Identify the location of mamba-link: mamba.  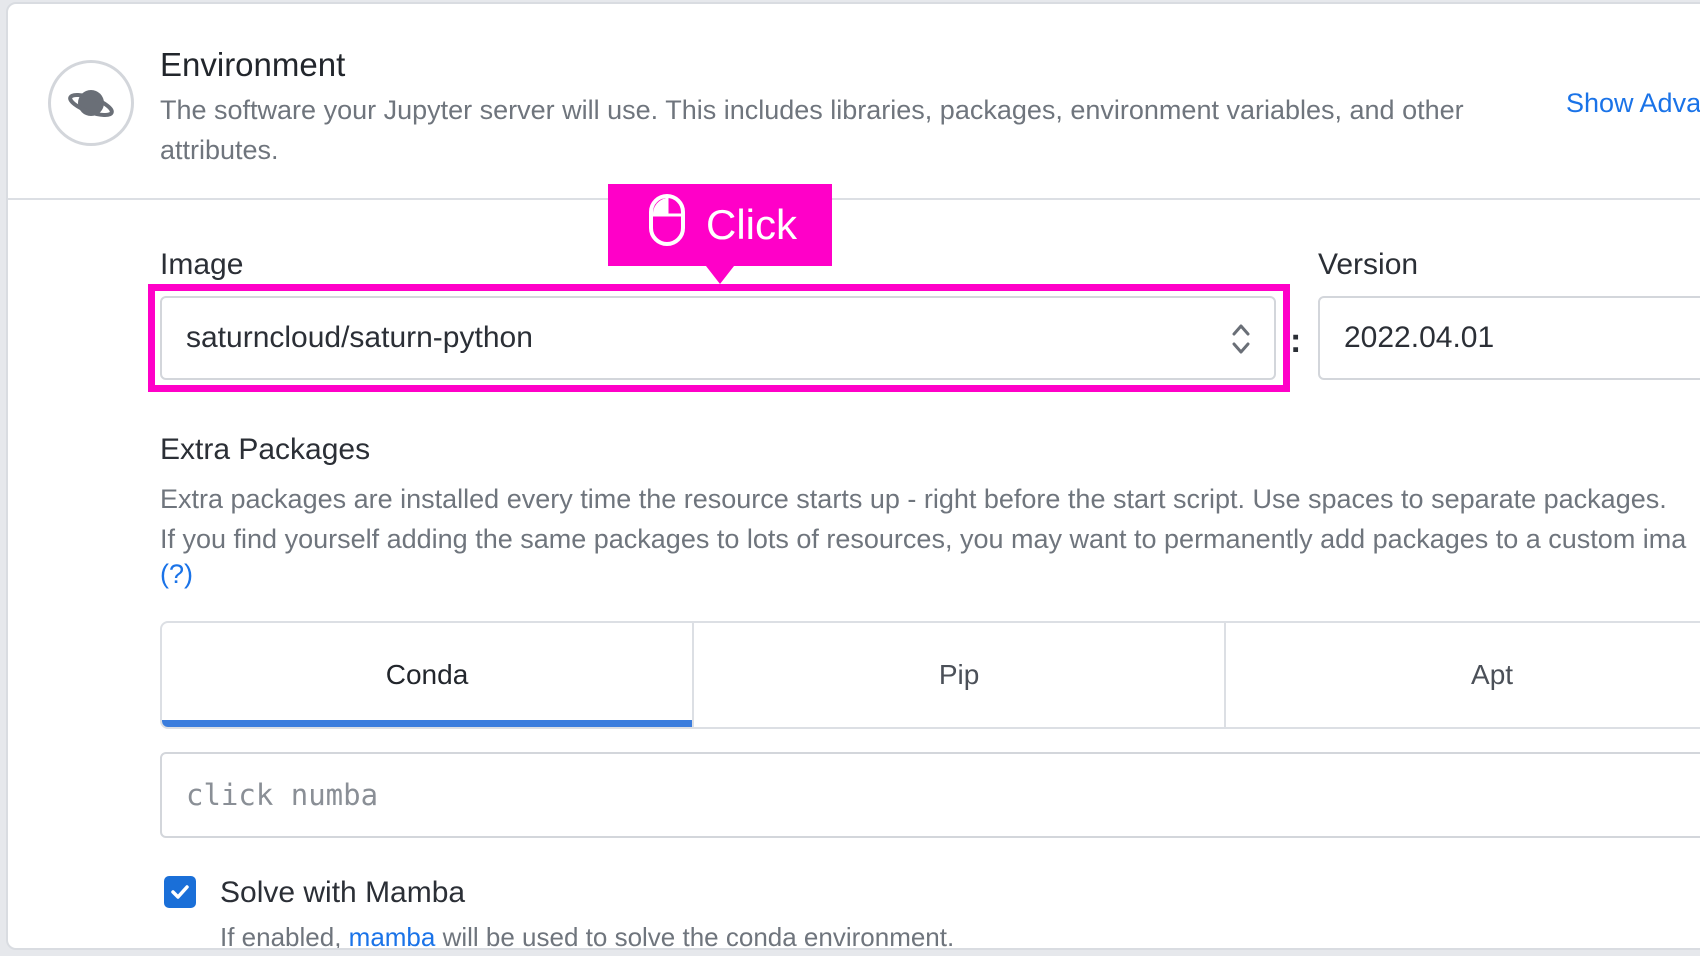
(392, 935).